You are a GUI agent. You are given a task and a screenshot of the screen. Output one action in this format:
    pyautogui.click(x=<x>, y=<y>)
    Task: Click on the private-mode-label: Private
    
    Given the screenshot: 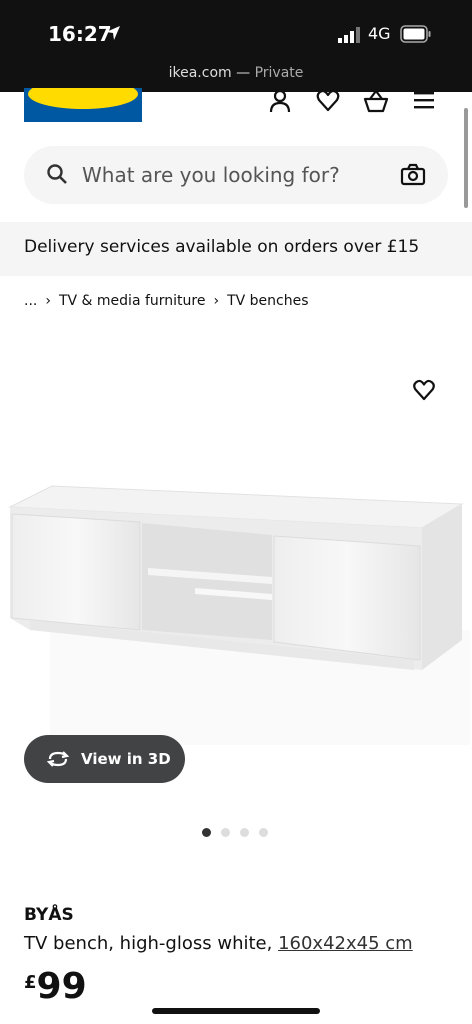 What is the action you would take?
    pyautogui.click(x=279, y=73)
    